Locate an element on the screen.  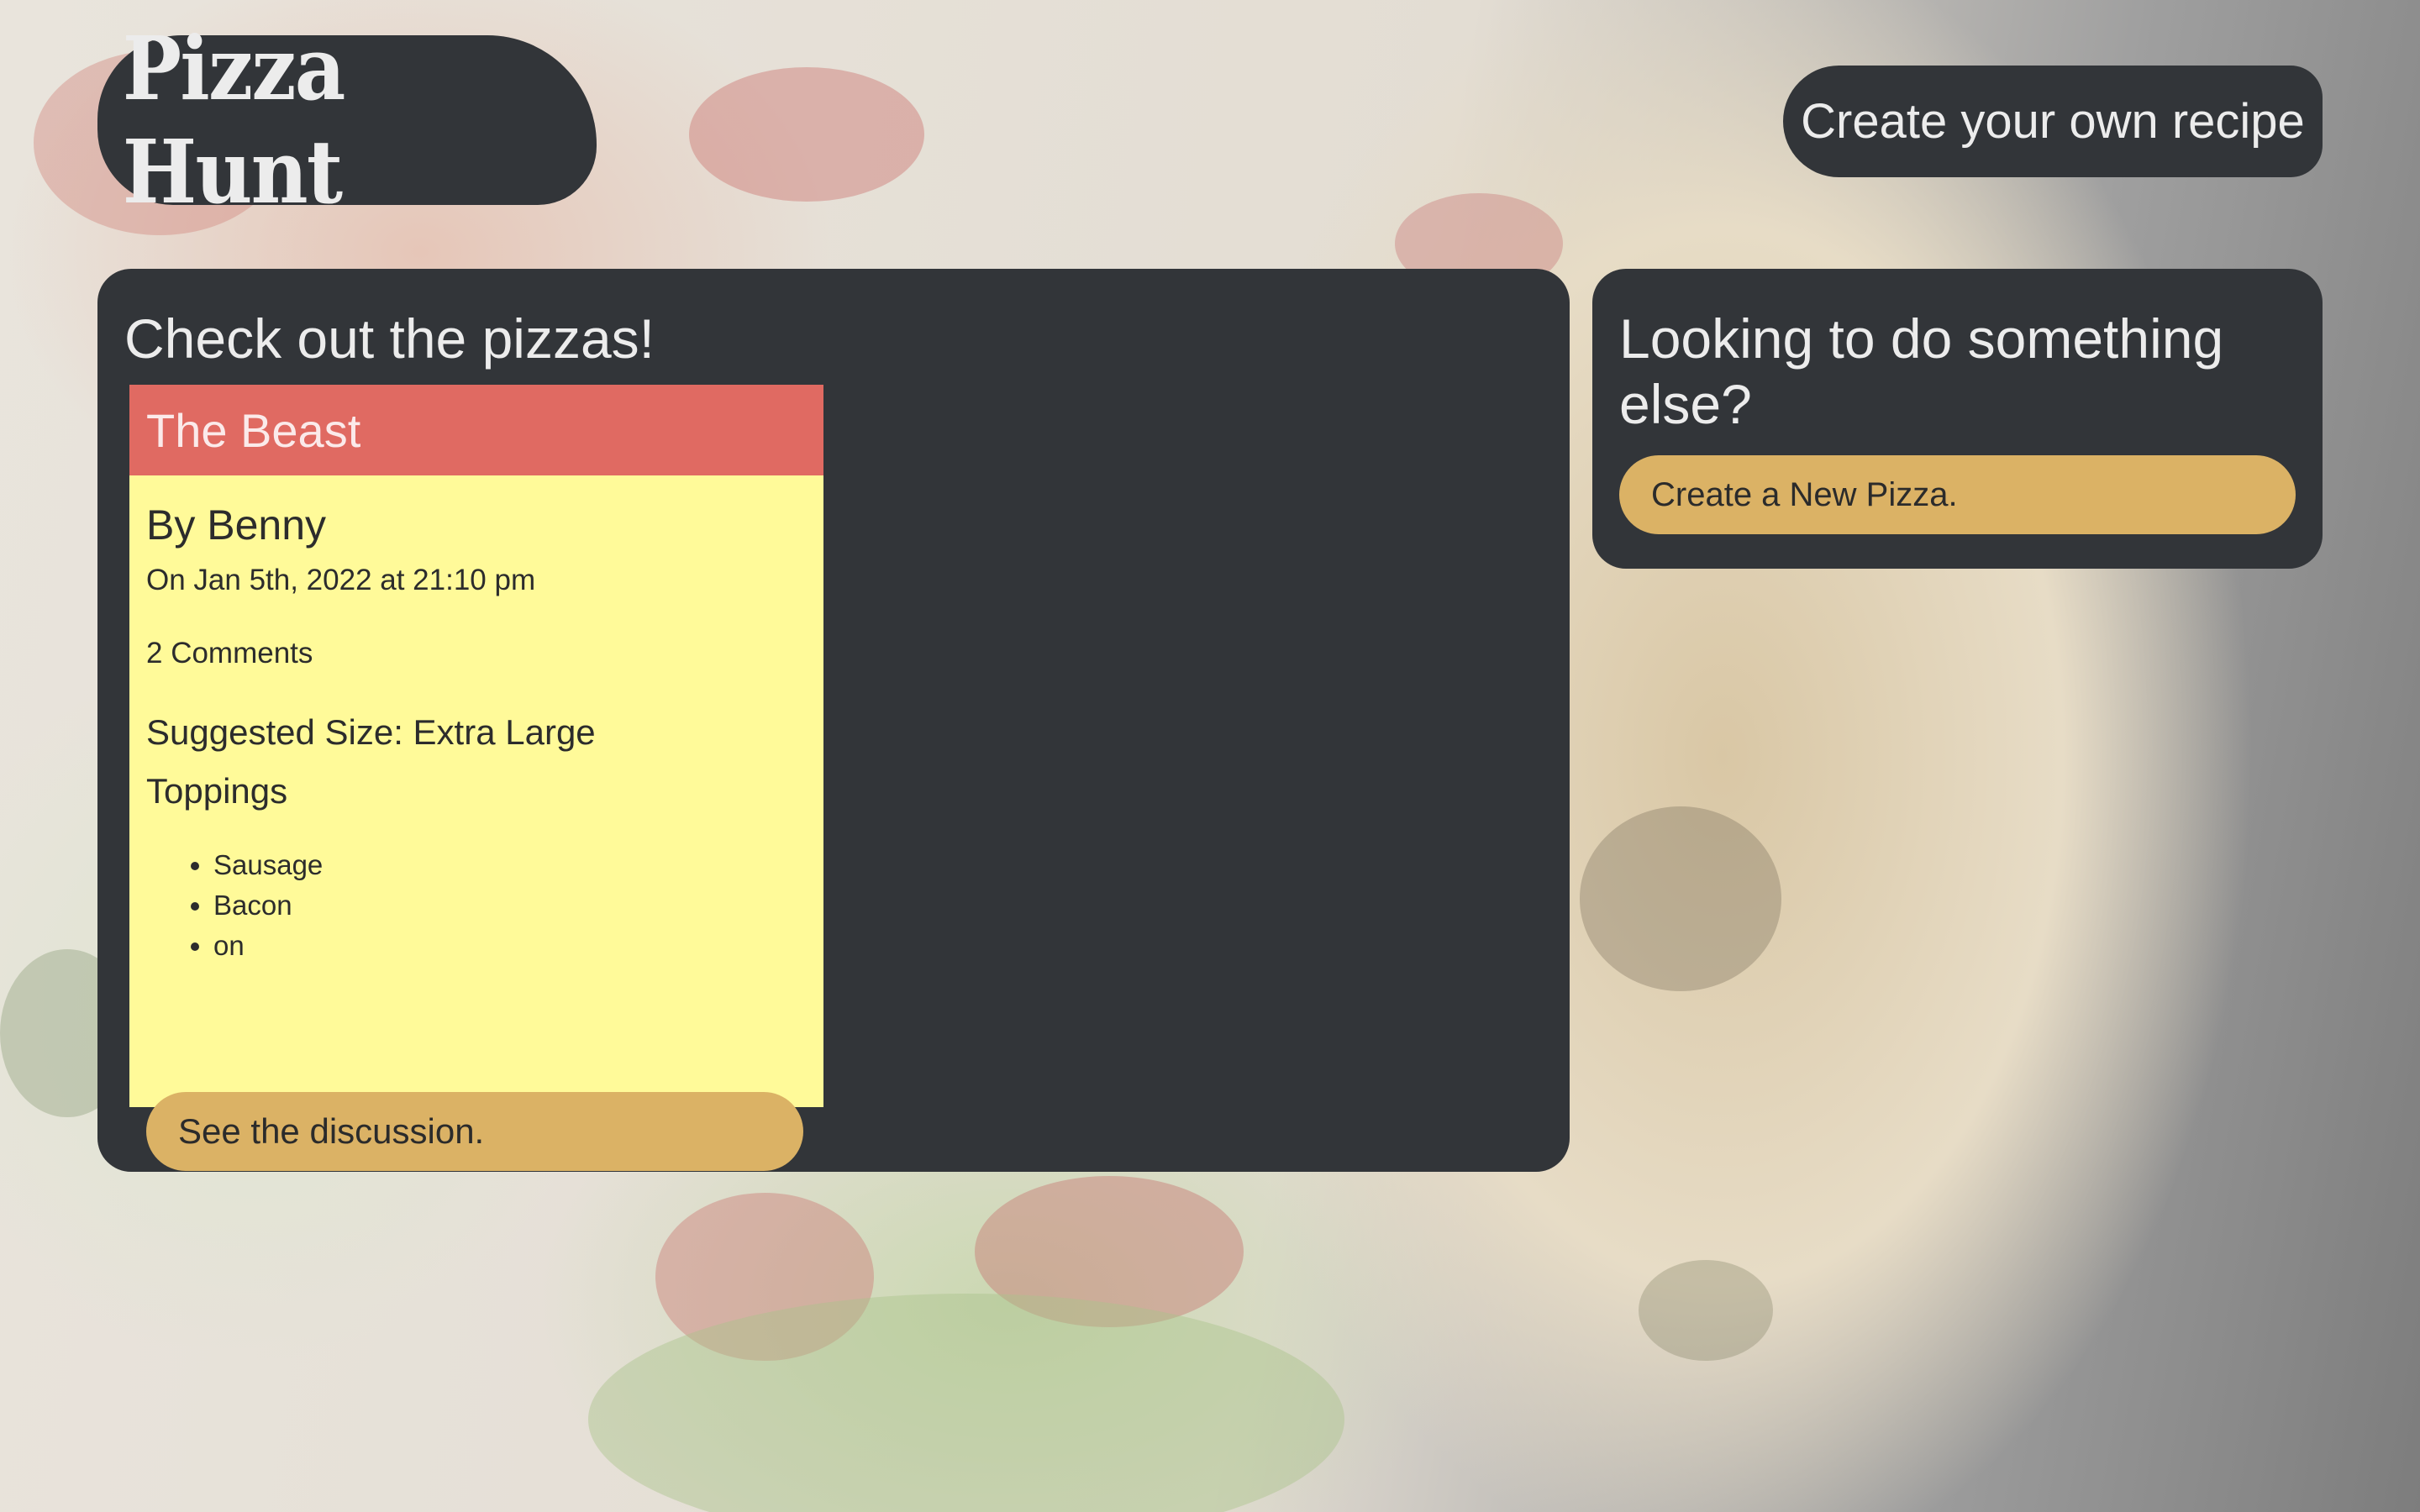
toppings-list: Sausage Bacon on is located at coordinates (234, 905).